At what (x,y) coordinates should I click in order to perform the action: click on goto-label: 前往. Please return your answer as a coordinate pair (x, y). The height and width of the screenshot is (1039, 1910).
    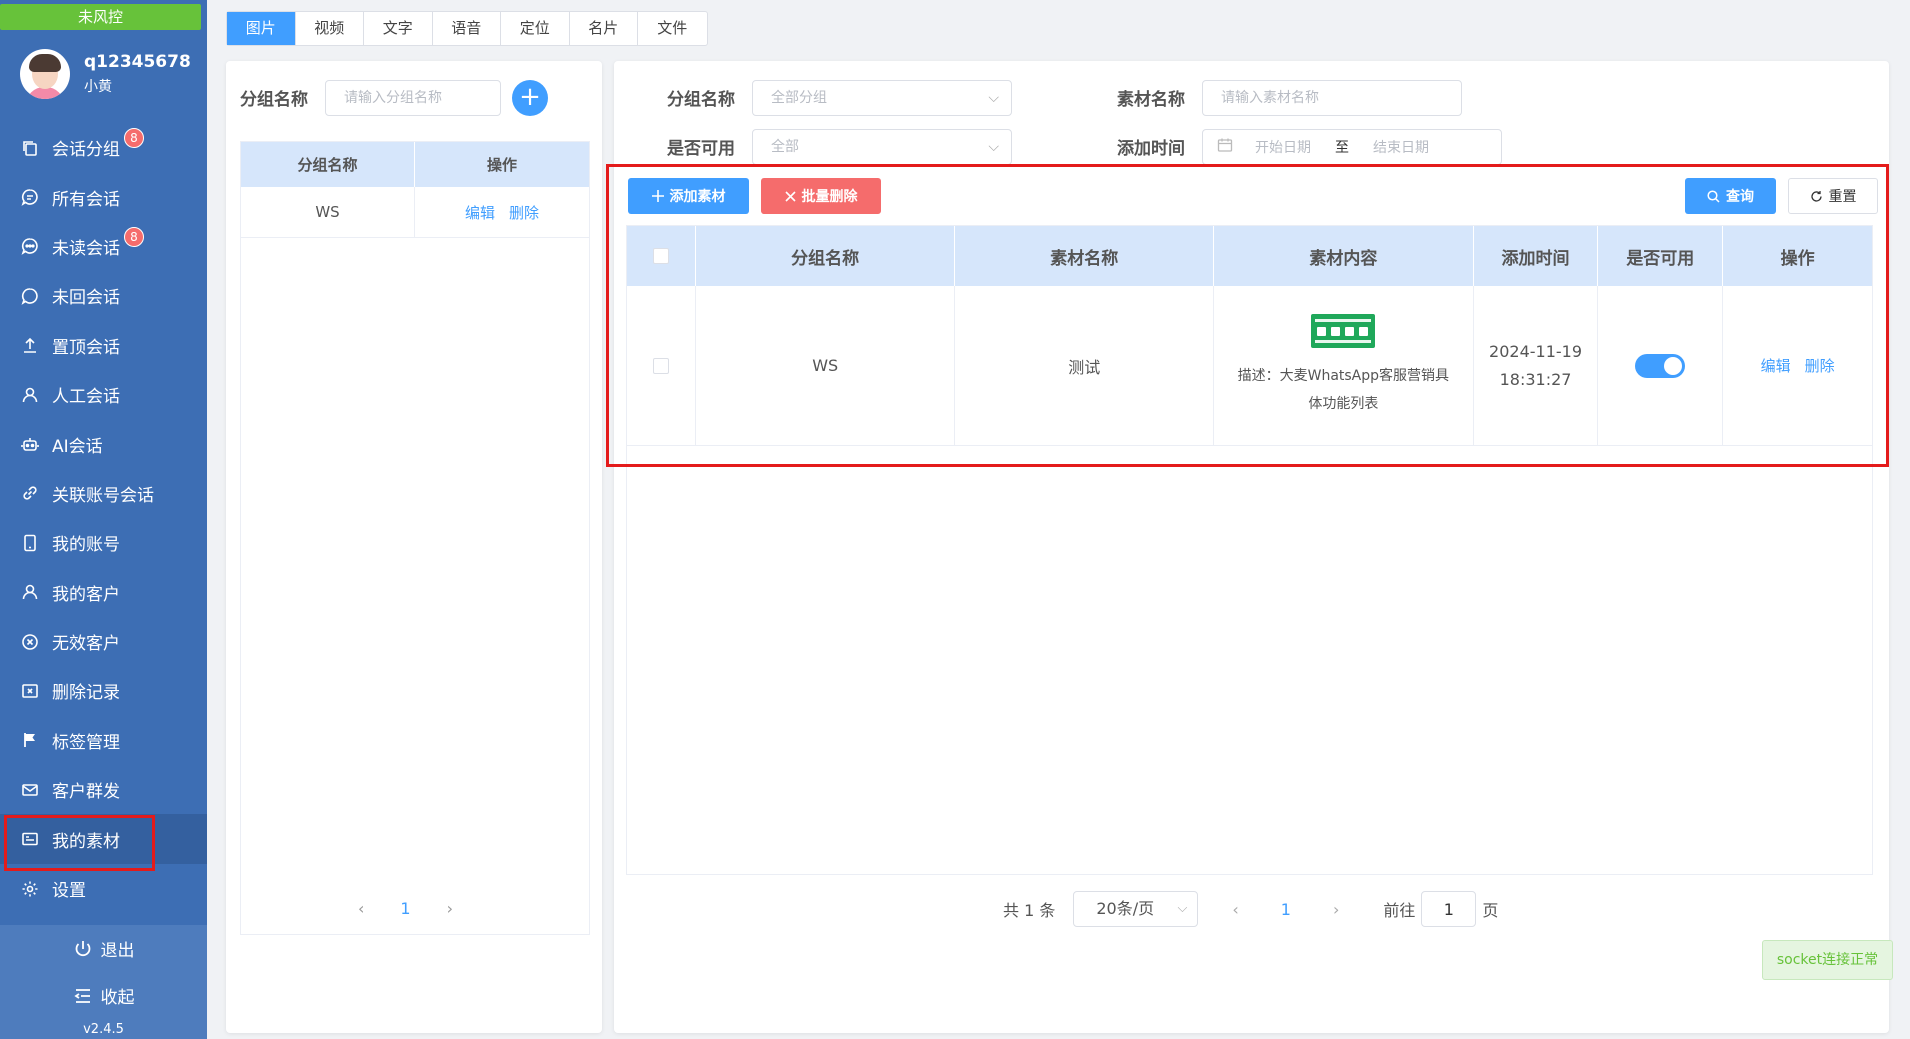
    Looking at the image, I should click on (1399, 910).